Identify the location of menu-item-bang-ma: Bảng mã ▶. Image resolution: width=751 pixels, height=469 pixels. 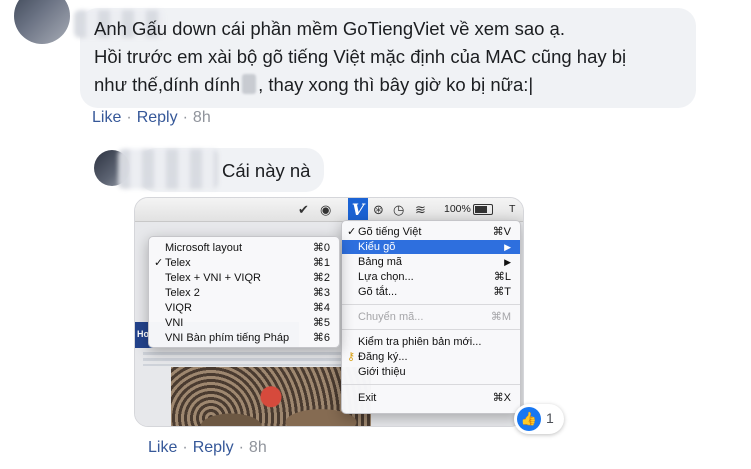
(431, 262).